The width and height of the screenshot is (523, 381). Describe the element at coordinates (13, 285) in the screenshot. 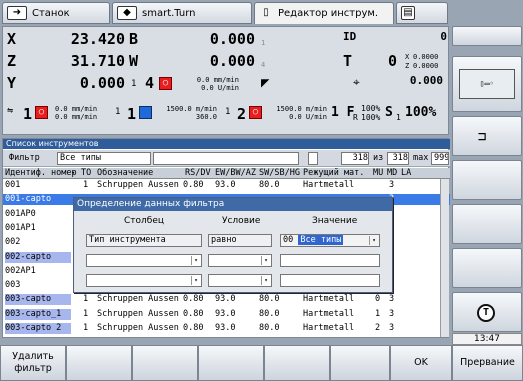

I see `cell-id: 003` at that location.